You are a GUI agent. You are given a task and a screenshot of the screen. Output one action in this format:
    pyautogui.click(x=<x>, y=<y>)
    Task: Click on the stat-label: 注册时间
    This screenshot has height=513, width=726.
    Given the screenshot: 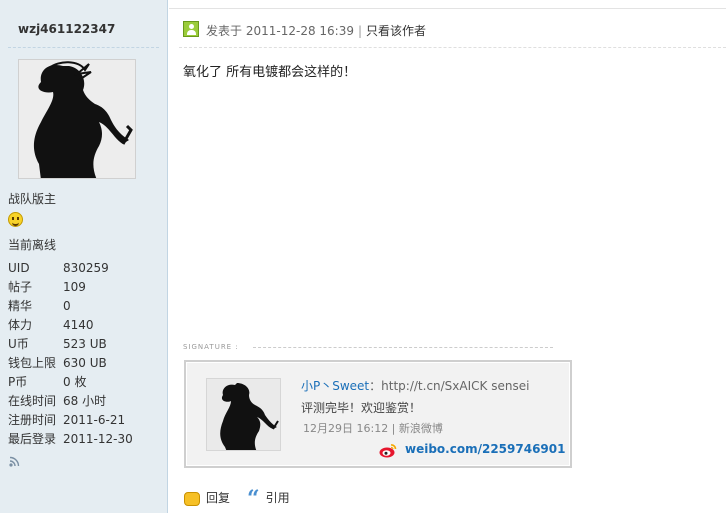 What is the action you would take?
    pyautogui.click(x=32, y=420)
    